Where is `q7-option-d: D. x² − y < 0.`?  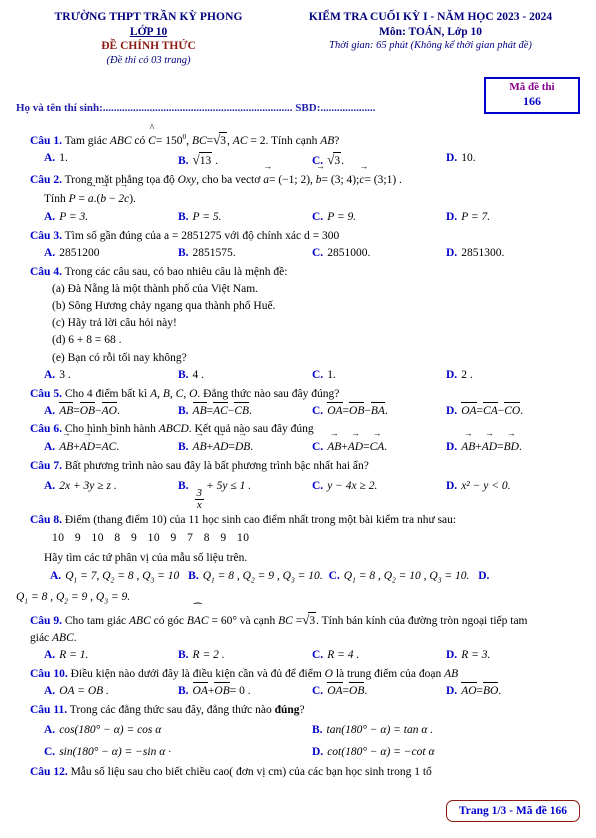 q7-option-d: D. x² − y < 0. is located at coordinates (513, 493).